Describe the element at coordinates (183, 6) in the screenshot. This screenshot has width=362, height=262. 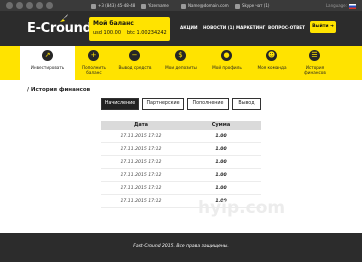
I see `email-icon` at that location.